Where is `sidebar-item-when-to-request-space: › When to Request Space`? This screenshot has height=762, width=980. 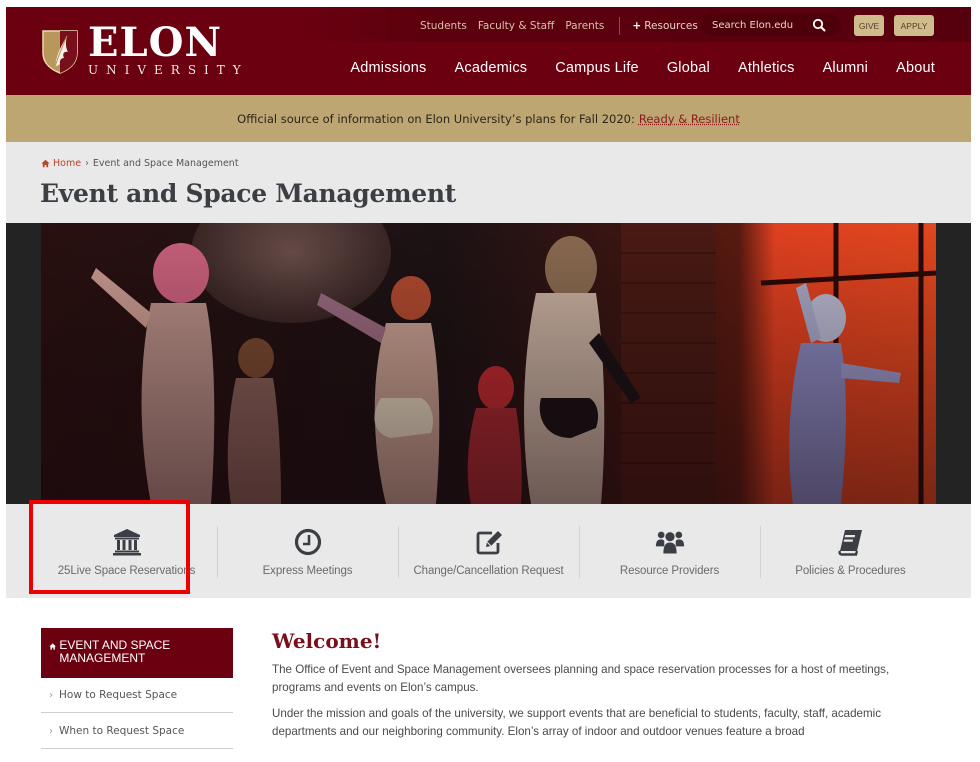 sidebar-item-when-to-request-space: › When to Request Space is located at coordinates (137, 731).